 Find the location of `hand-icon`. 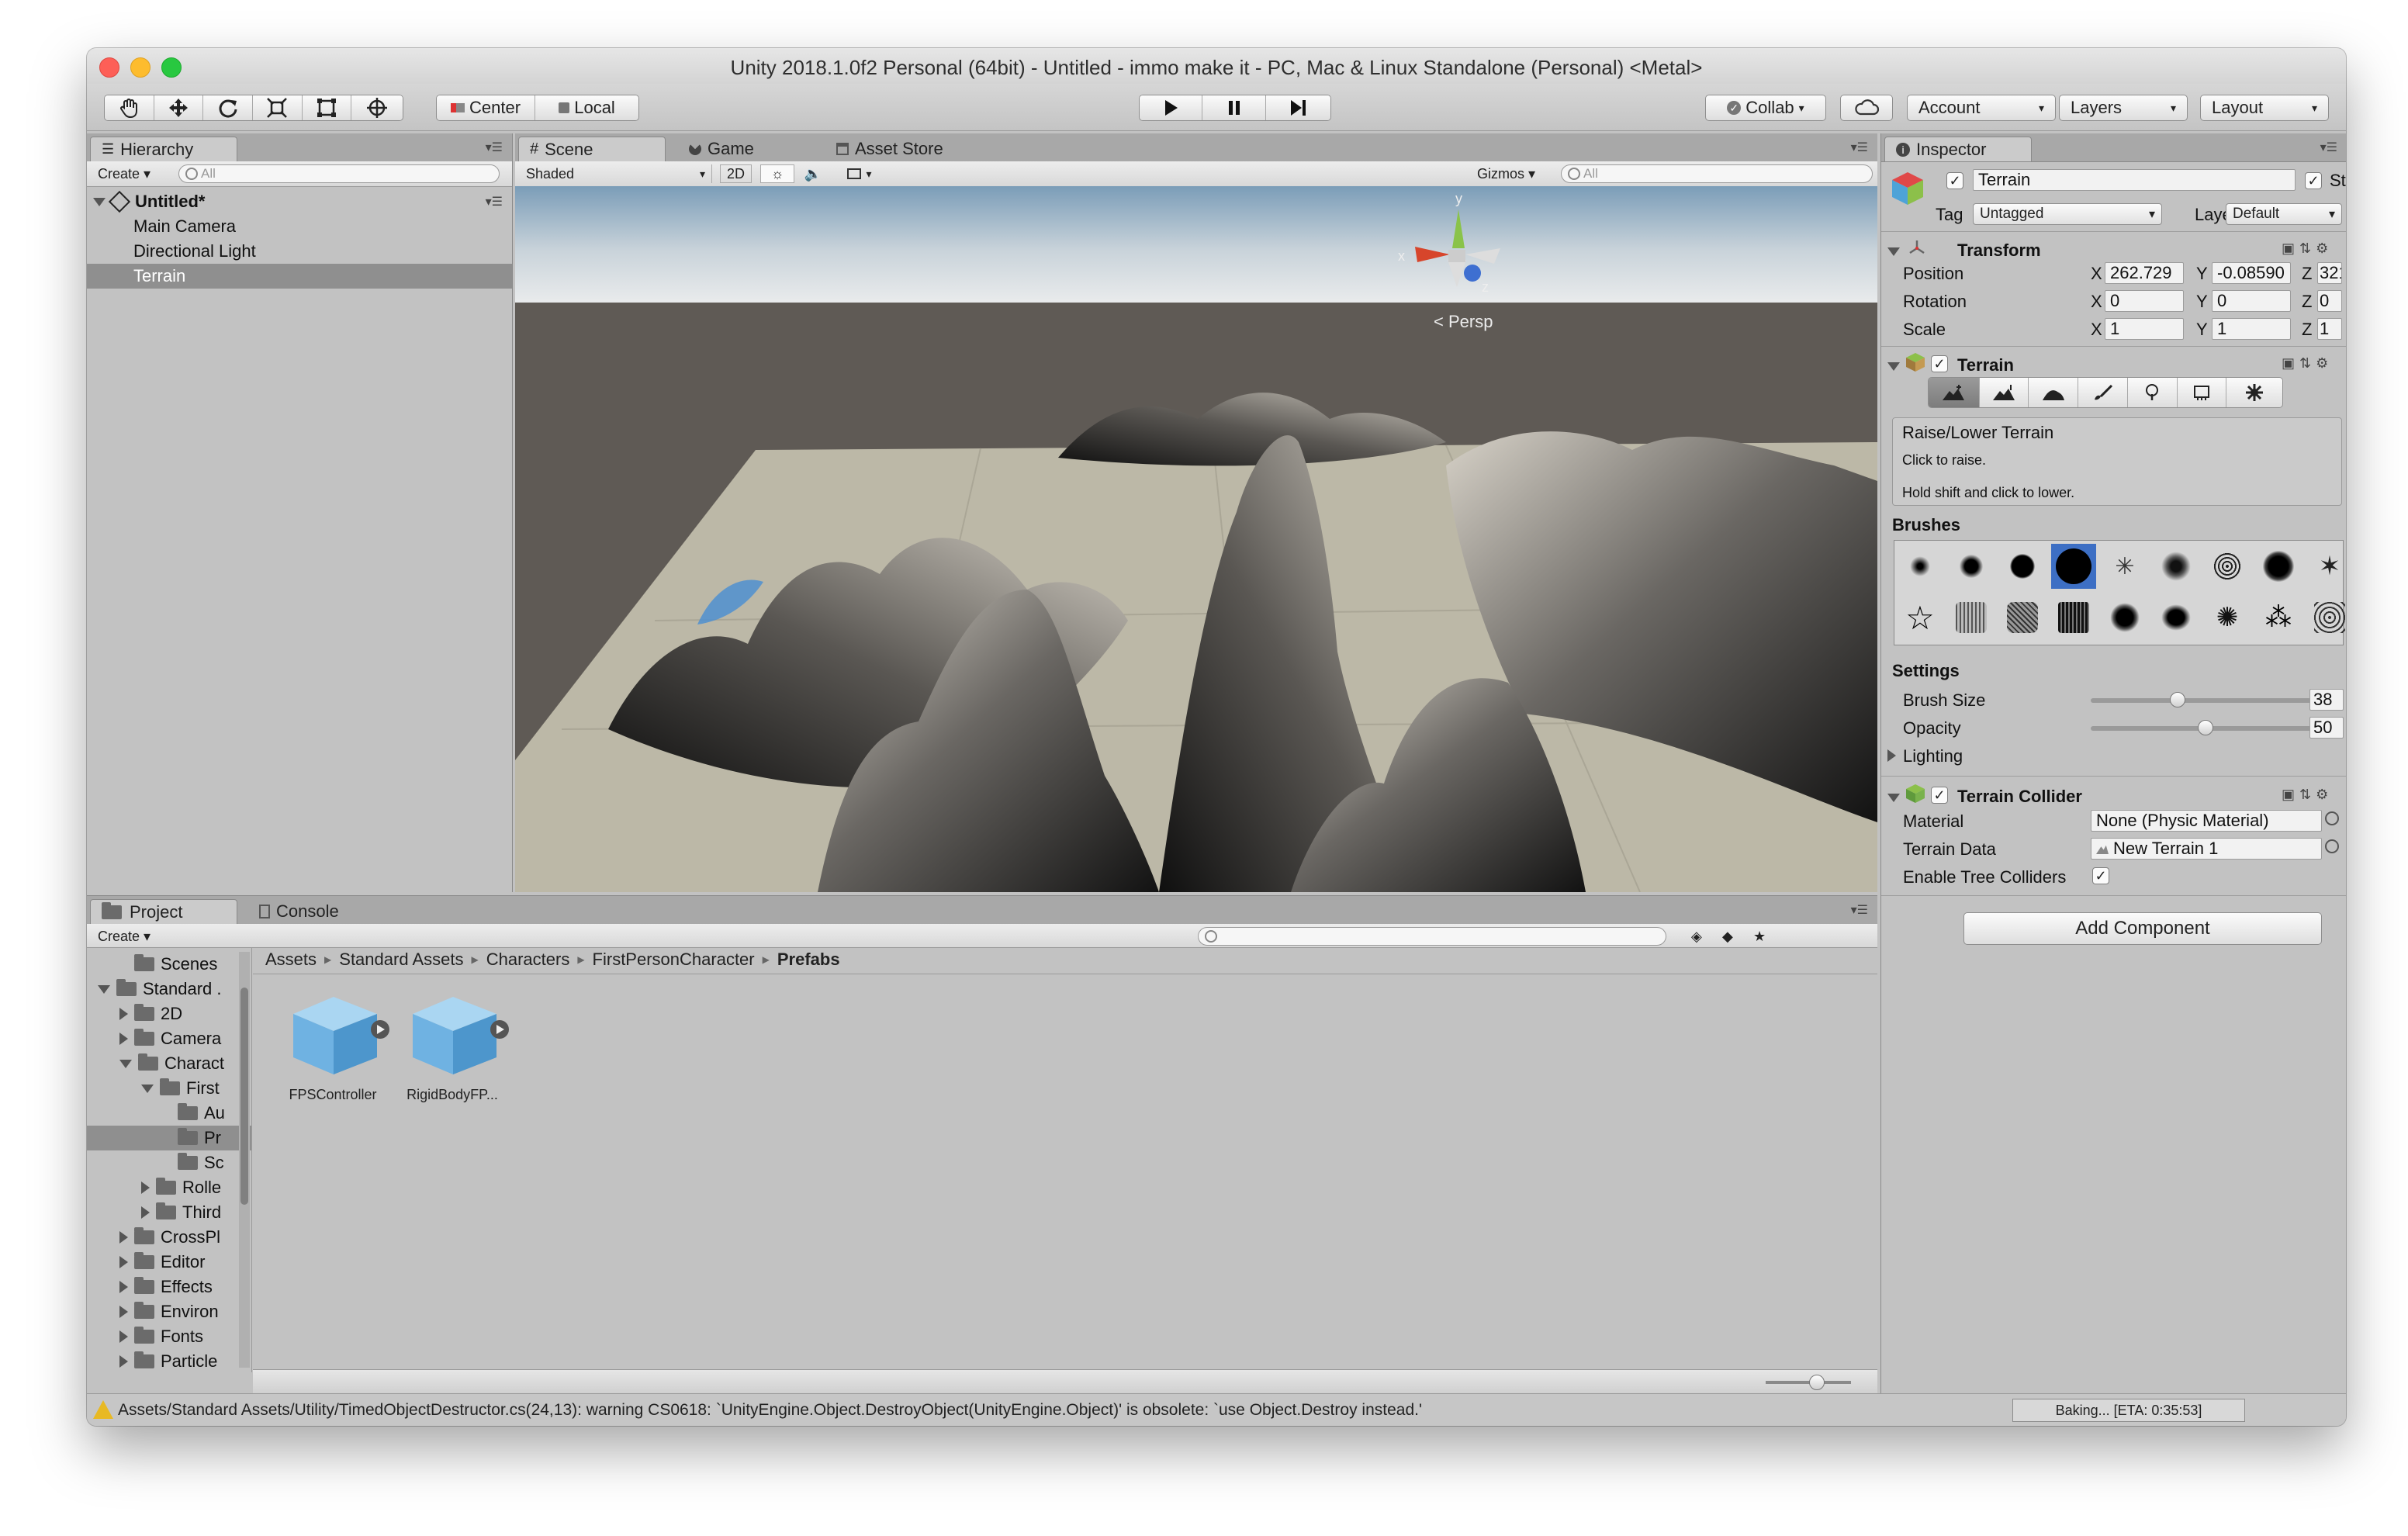

hand-icon is located at coordinates (129, 107).